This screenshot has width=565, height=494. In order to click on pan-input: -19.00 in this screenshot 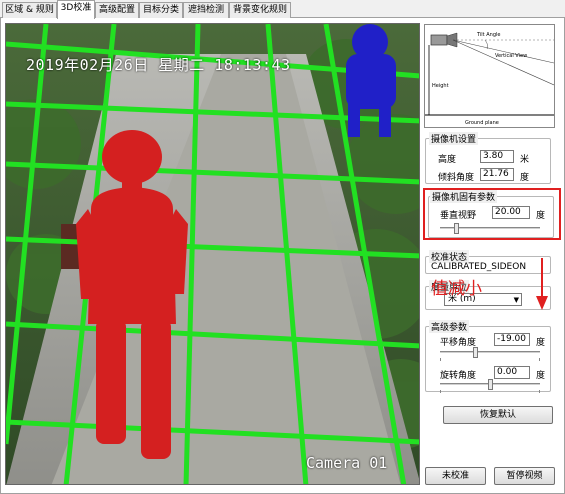, I will do `click(512, 339)`.